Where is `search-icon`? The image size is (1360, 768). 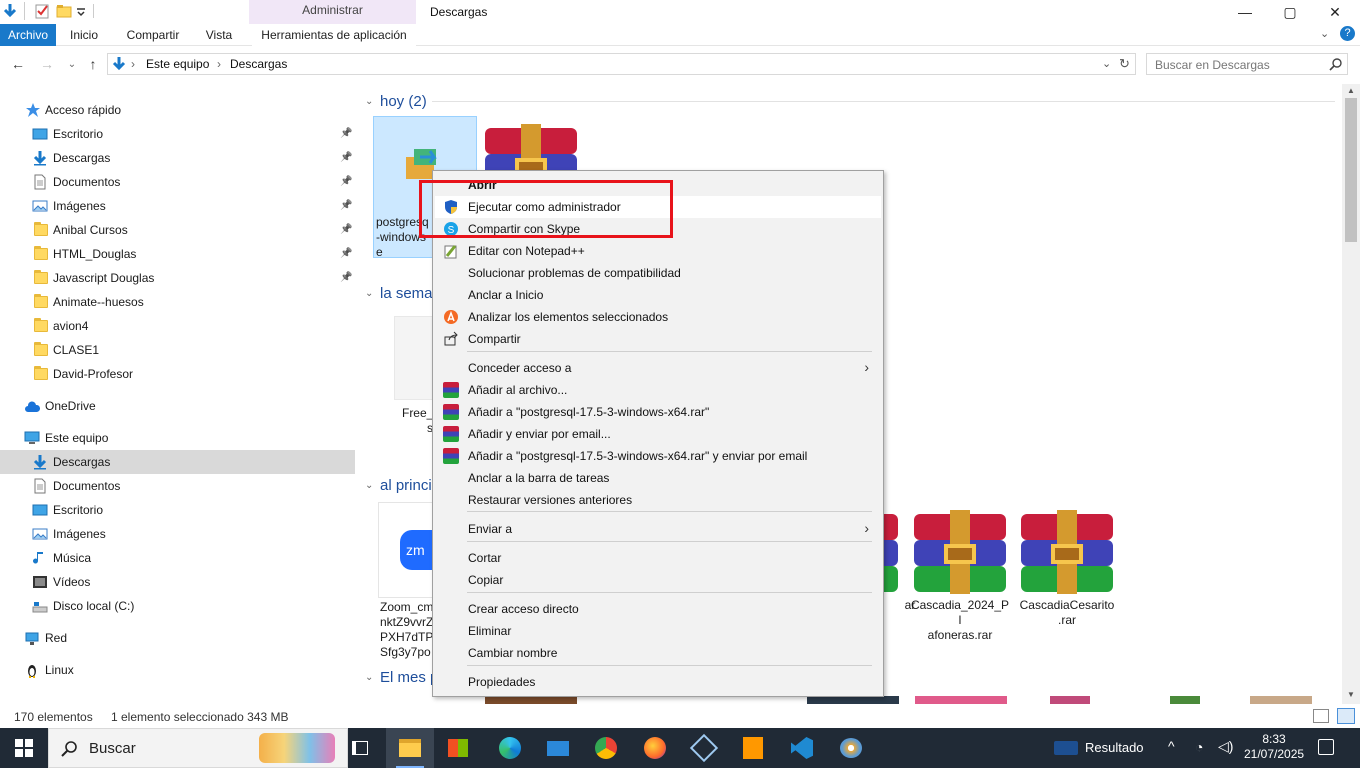
search-icon is located at coordinates (1336, 64).